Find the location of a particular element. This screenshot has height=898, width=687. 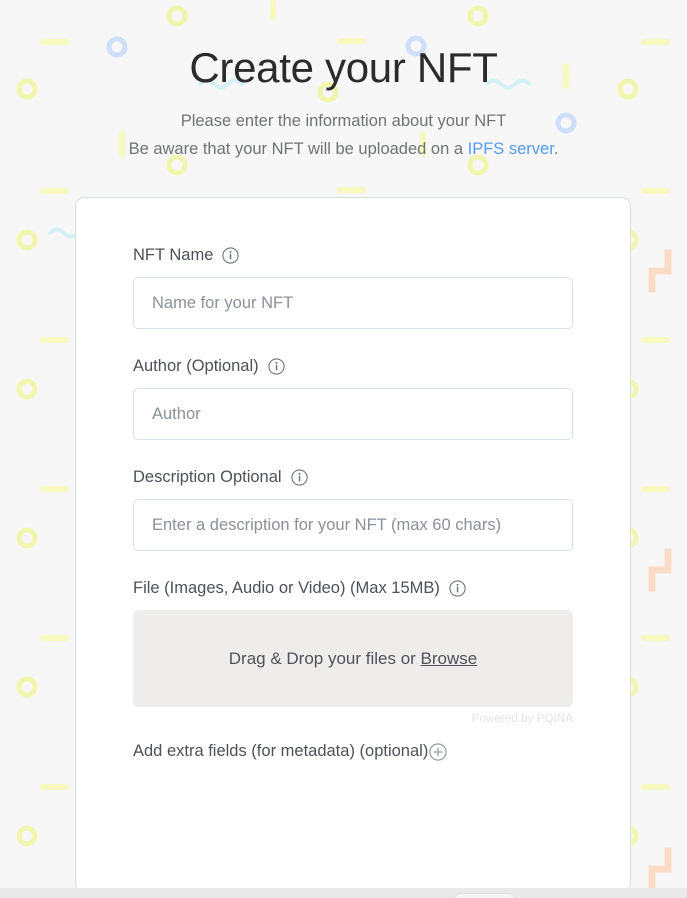

dropzone-prompt: Drag & Drop your files or is located at coordinates (324, 658).